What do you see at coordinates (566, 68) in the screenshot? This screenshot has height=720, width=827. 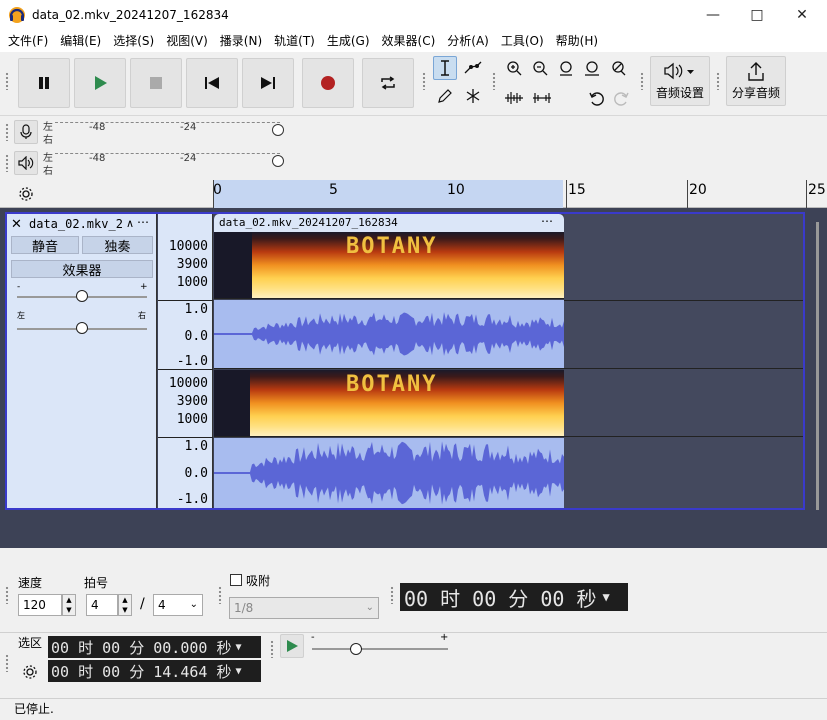 I see `fit-selection-button` at bounding box center [566, 68].